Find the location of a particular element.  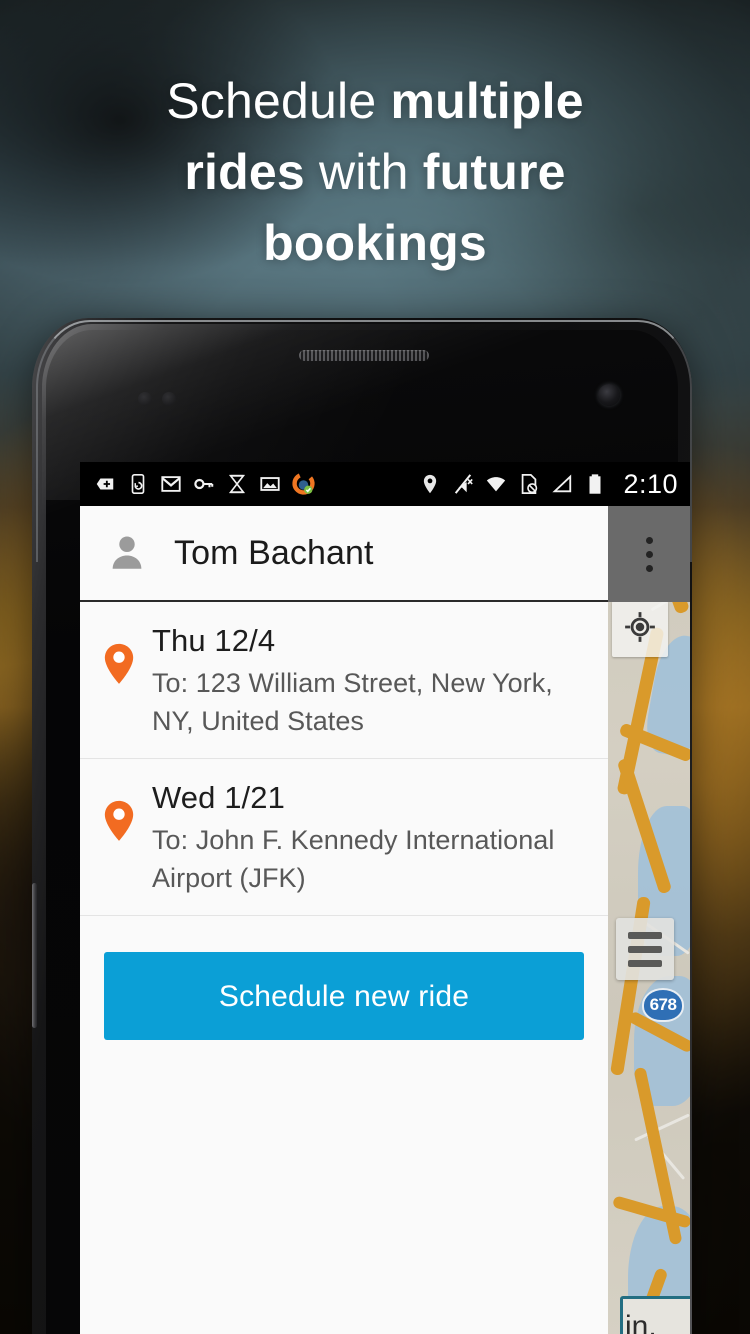

key-icon is located at coordinates (204, 484).